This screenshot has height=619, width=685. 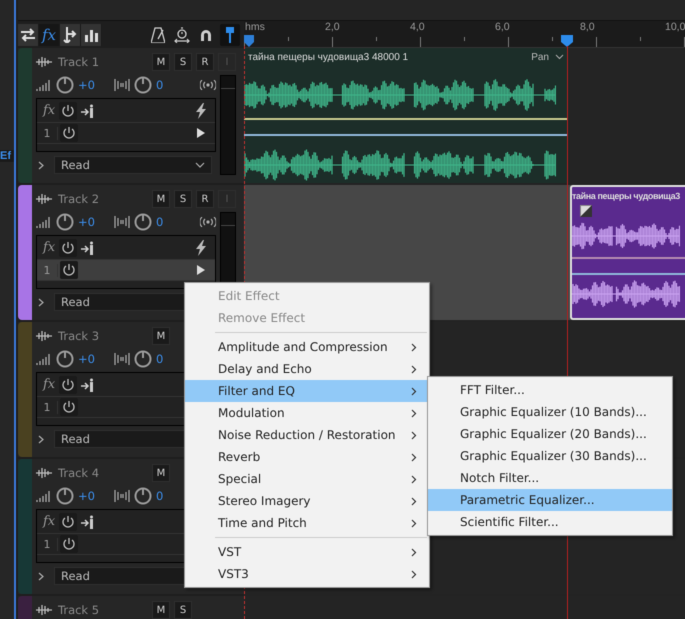 What do you see at coordinates (102, 336) in the screenshot?
I see `track-name: Track 3` at bounding box center [102, 336].